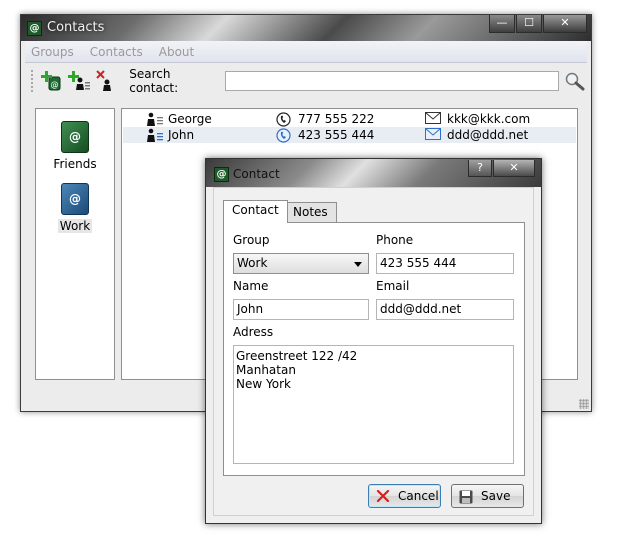 This screenshot has width=619, height=540. What do you see at coordinates (181, 135) in the screenshot?
I see `contact-name: John` at bounding box center [181, 135].